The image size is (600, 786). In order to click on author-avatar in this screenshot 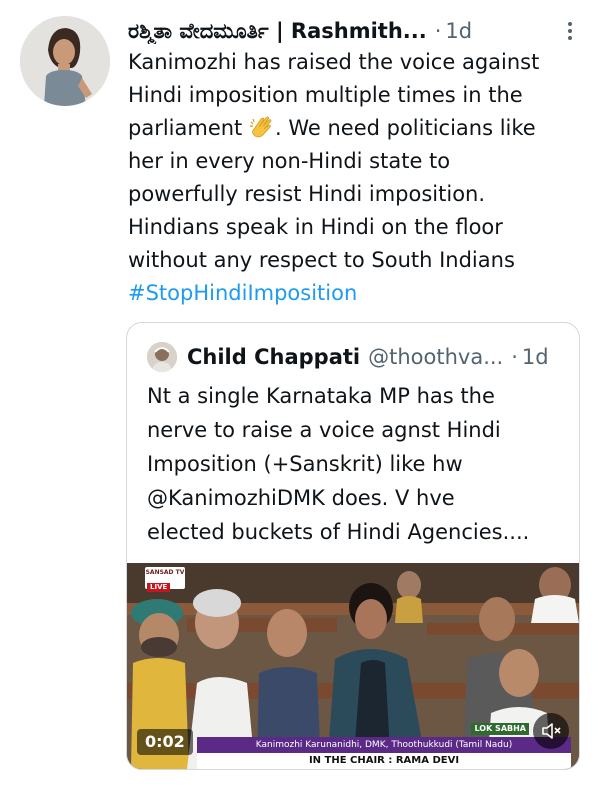, I will do `click(65, 61)`.